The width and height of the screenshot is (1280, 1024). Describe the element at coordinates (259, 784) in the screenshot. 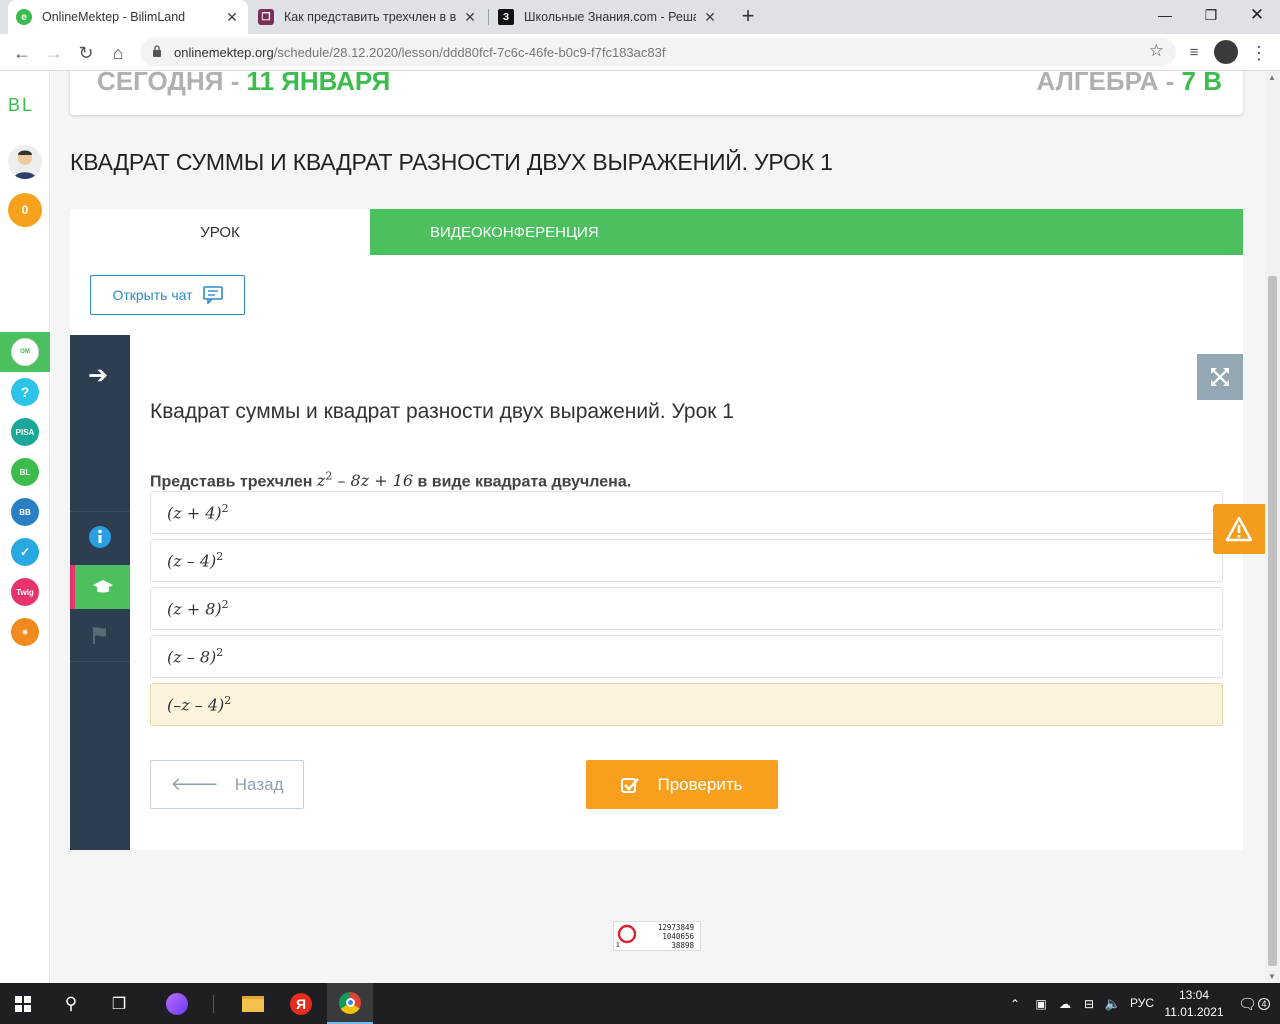

I see `back-label: Назад` at that location.